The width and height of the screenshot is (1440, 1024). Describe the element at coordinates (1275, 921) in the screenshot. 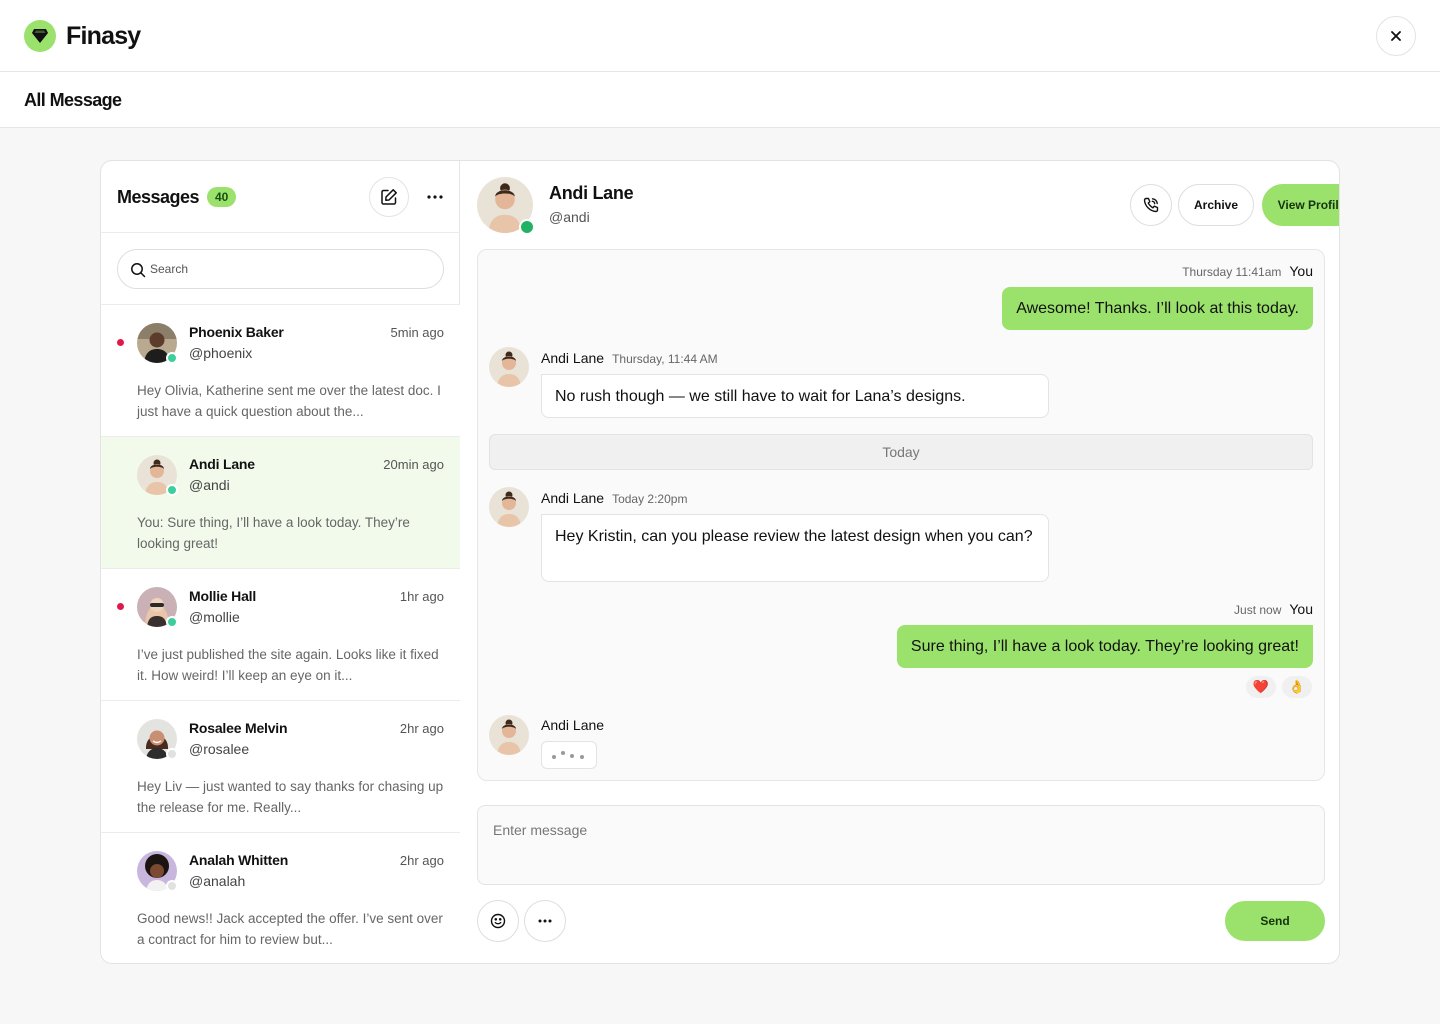

I see `send-button: Send` at that location.